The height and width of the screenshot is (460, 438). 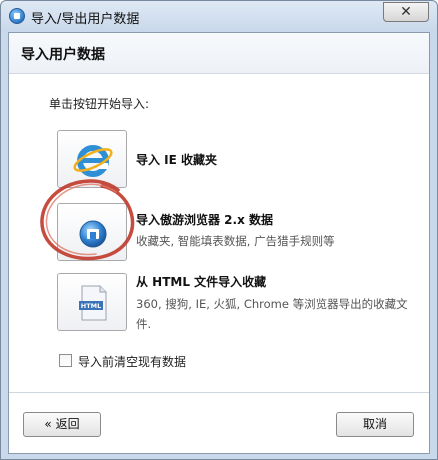 What do you see at coordinates (219, 53) in the screenshot?
I see `header-band: 导入用户数据` at bounding box center [219, 53].